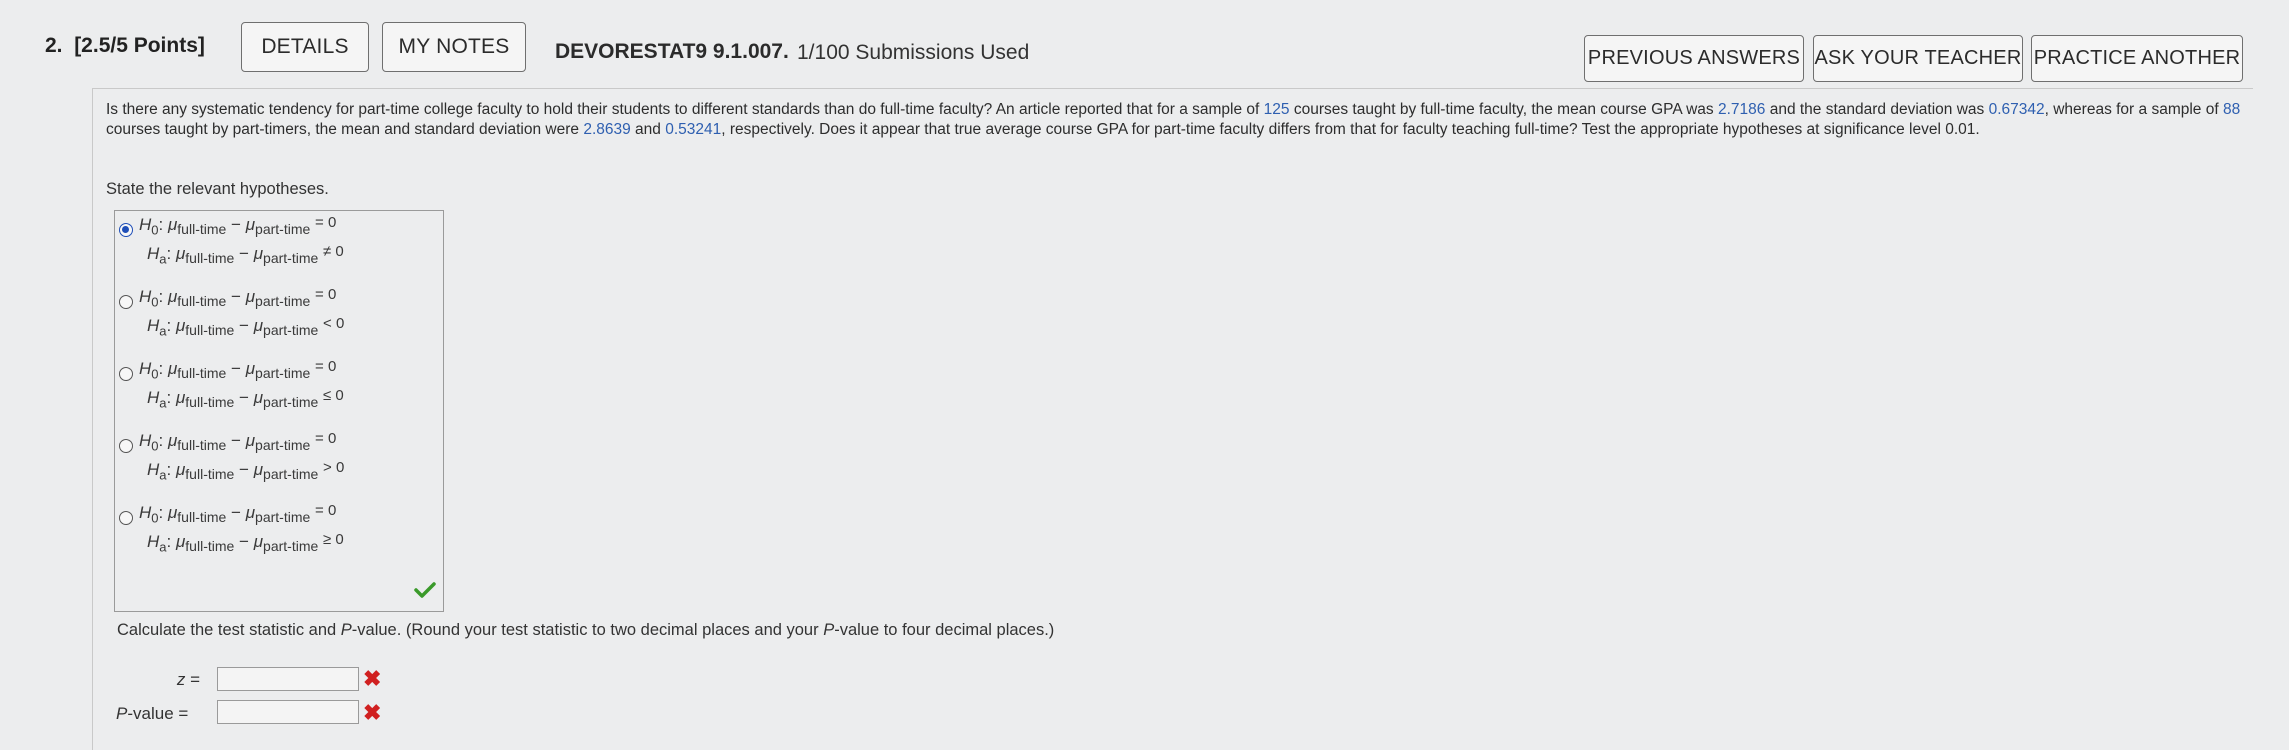 The width and height of the screenshot is (2289, 750). What do you see at coordinates (152, 713) in the screenshot?
I see `pvalue-label: P-value =` at bounding box center [152, 713].